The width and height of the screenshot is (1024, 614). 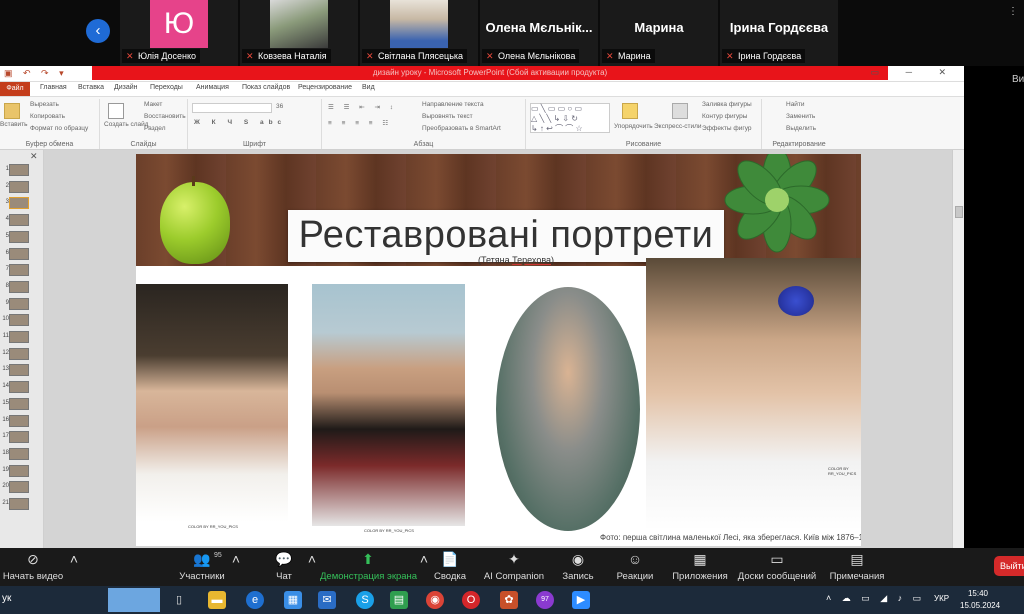 What do you see at coordinates (33, 567) in the screenshot?
I see `start-video-button: ⊘ Начать видео` at bounding box center [33, 567].